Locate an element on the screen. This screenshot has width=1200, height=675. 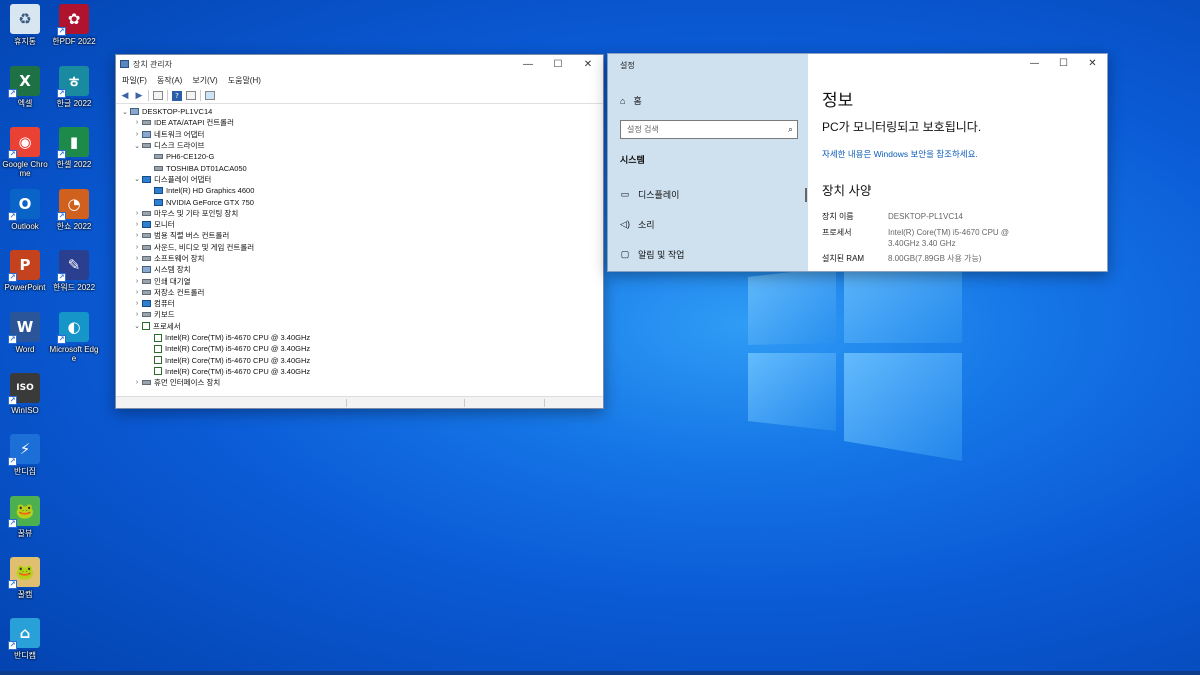
desktop-icon: ㅎ ↗ 한글 2022 is located at coordinates (74, 87).